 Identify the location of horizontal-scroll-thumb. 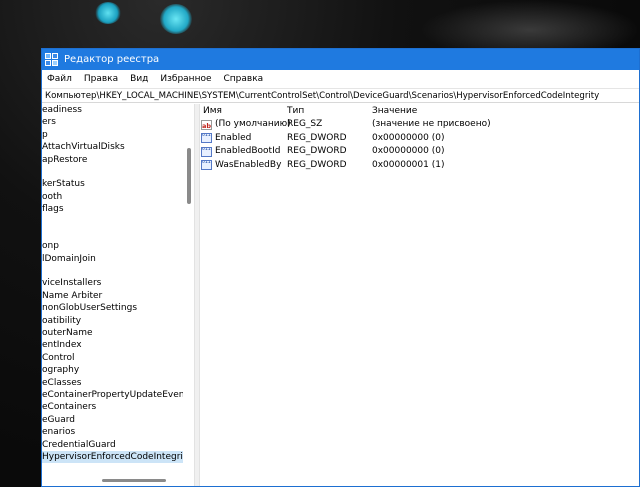
(134, 480).